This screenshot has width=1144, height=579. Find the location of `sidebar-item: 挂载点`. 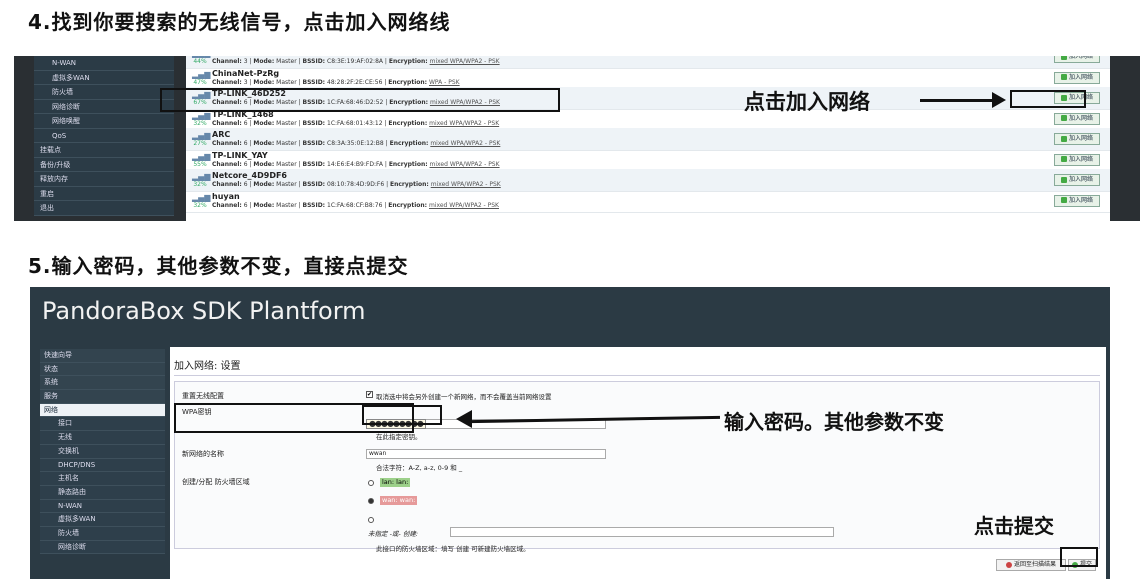

sidebar-item: 挂载点 is located at coordinates (104, 150).